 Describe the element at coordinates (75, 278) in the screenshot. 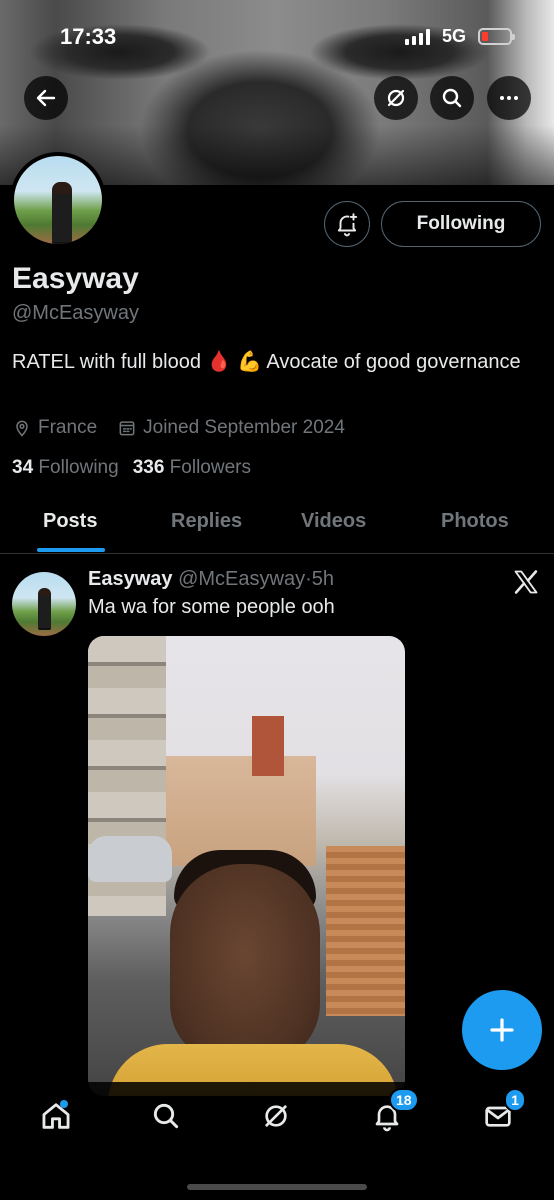

I see `profile-name: Easyway` at that location.